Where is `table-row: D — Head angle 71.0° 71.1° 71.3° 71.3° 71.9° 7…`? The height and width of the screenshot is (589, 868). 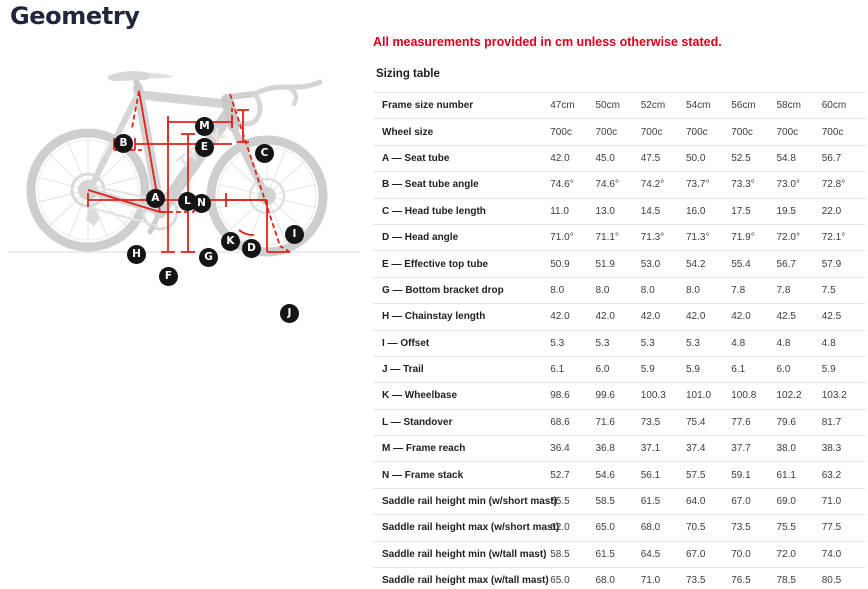
table-row: D — Head angle 71.0° 71.1° 71.3° 71.3° 71.9° 7… is located at coordinates (619, 237).